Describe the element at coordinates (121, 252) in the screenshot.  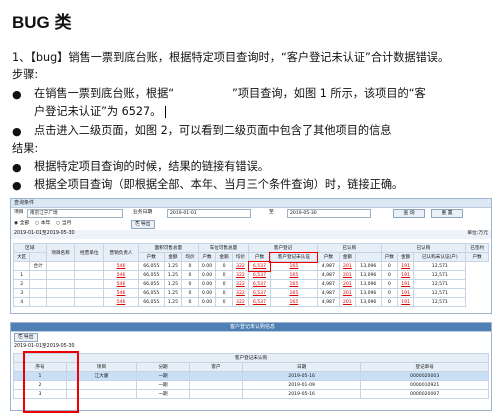
I see `th-owner: 营销负责人` at that location.